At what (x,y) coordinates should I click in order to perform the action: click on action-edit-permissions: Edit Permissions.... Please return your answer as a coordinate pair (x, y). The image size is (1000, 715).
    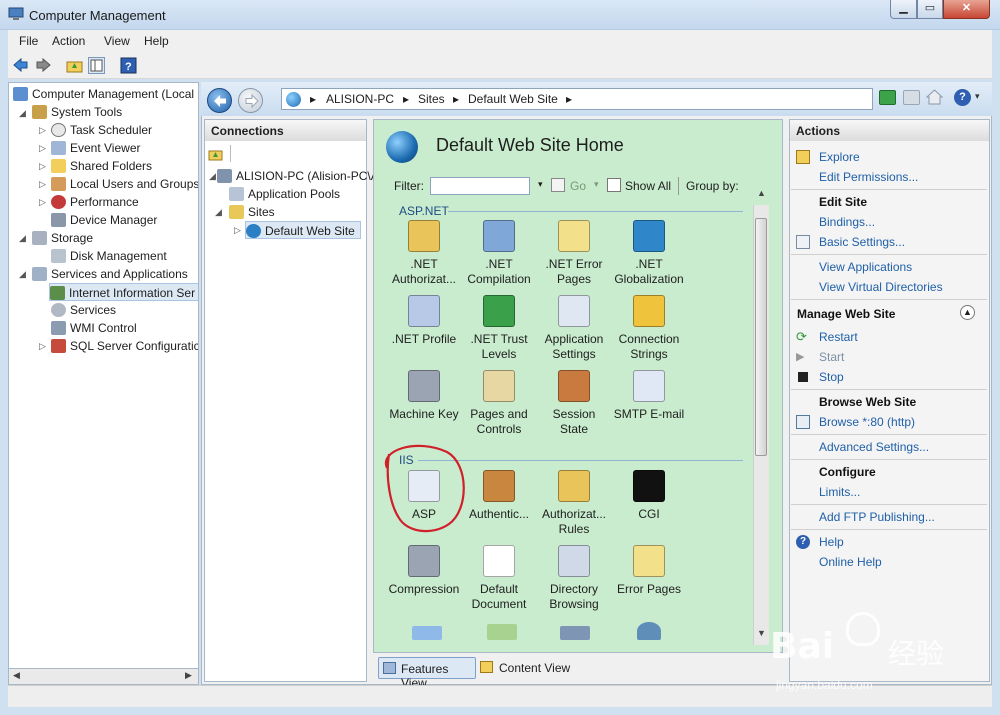
    Looking at the image, I should click on (868, 177).